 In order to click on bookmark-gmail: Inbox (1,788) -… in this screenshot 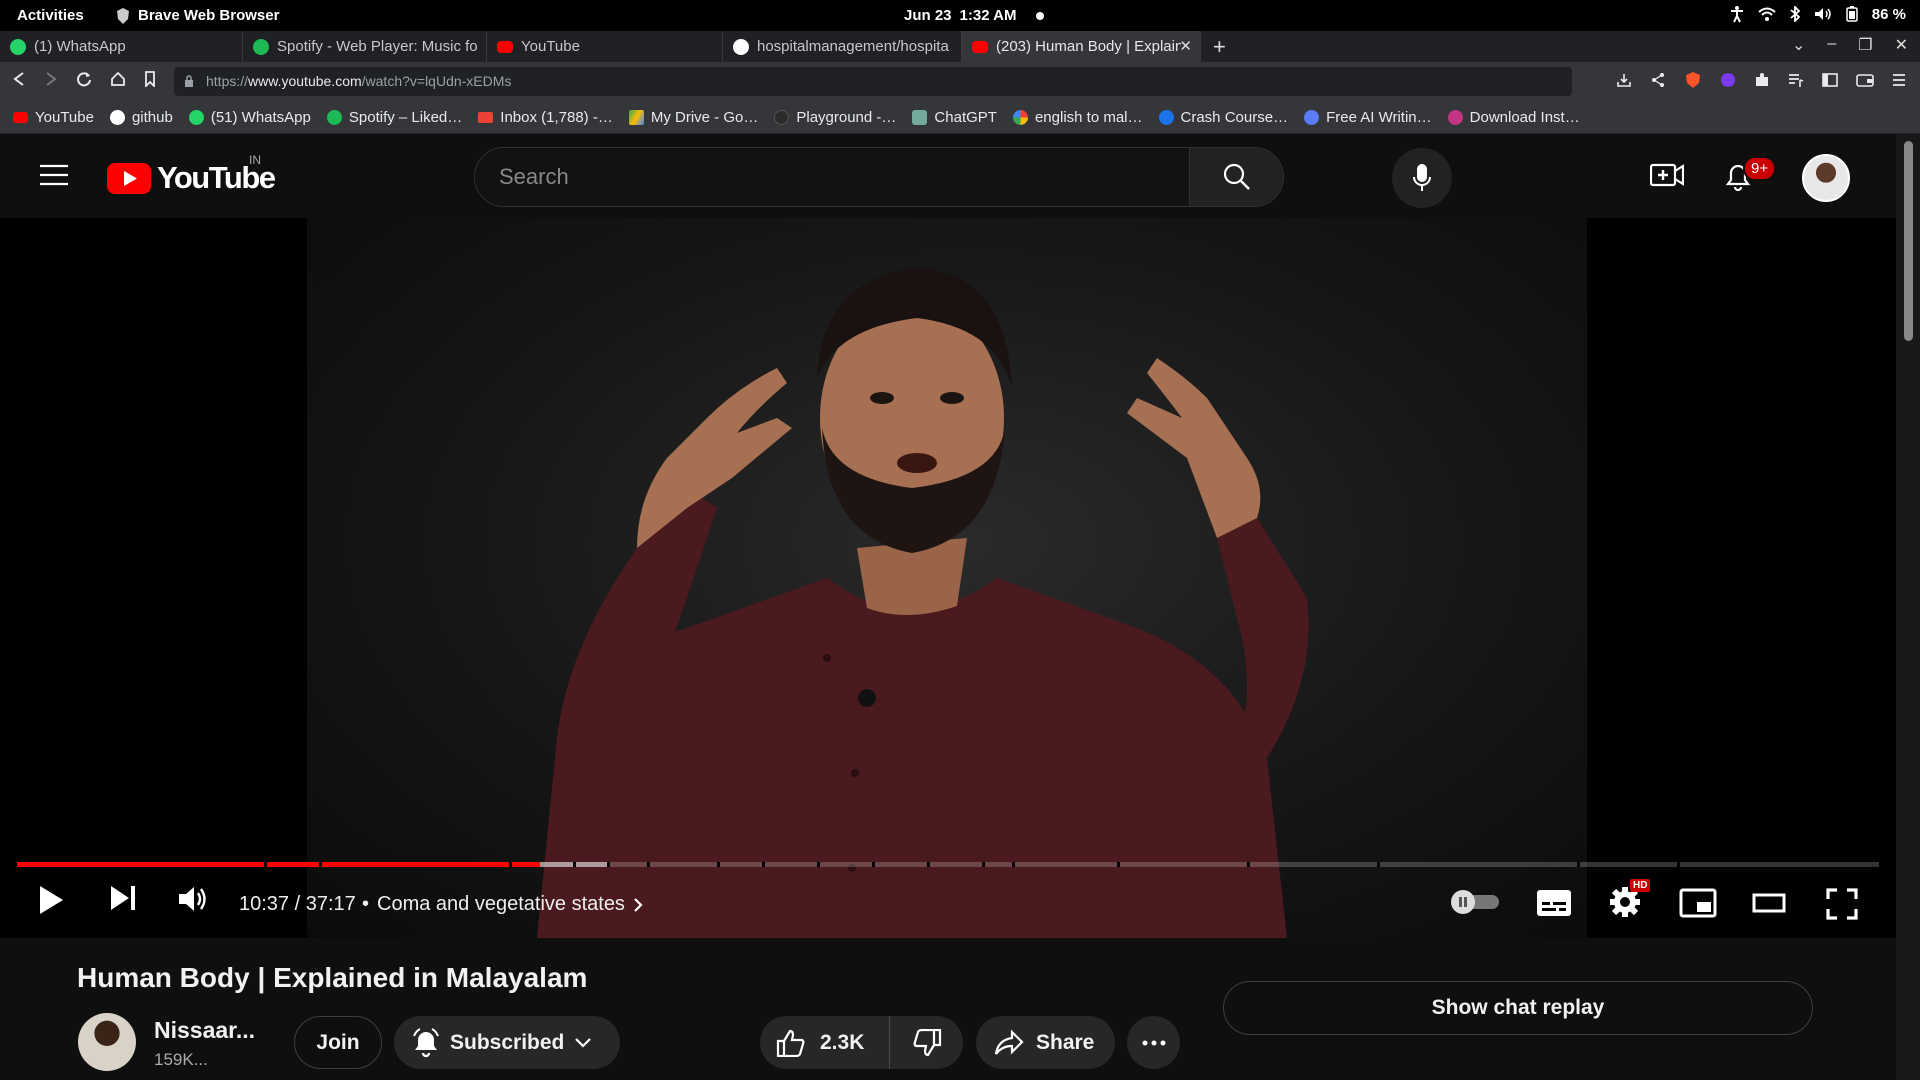, I will do `click(545, 117)`.